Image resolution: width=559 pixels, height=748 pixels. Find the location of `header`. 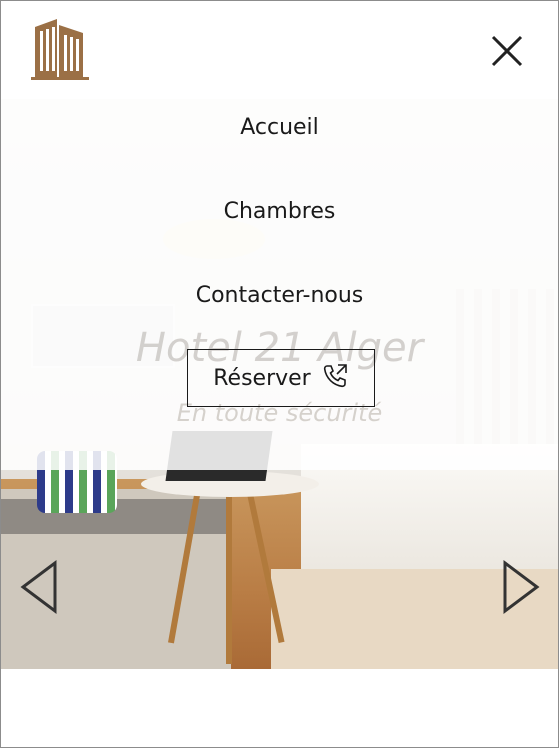

header is located at coordinates (279, 50).